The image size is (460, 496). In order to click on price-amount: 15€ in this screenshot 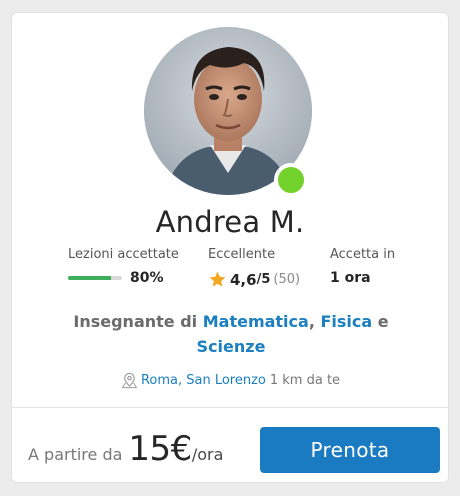, I will do `click(160, 449)`.